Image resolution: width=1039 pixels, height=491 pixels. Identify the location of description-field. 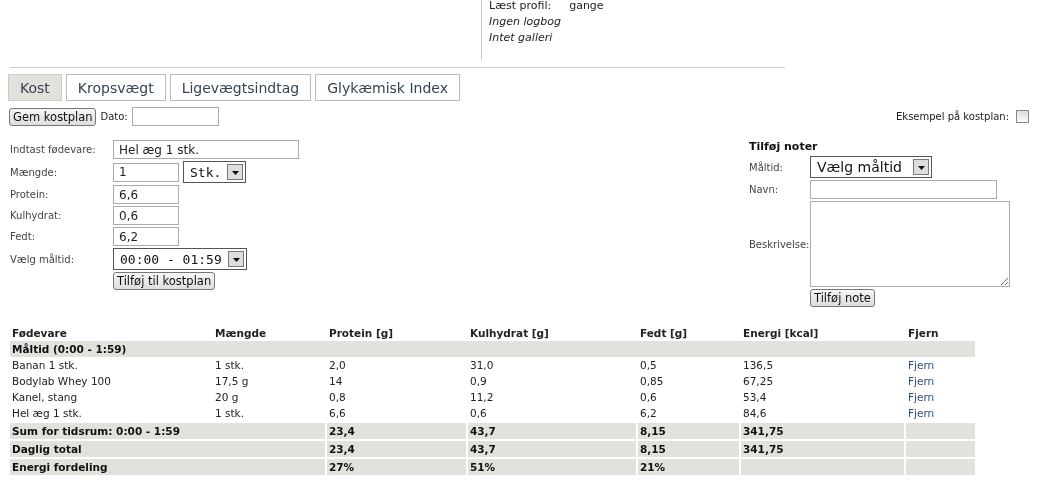
(910, 244).